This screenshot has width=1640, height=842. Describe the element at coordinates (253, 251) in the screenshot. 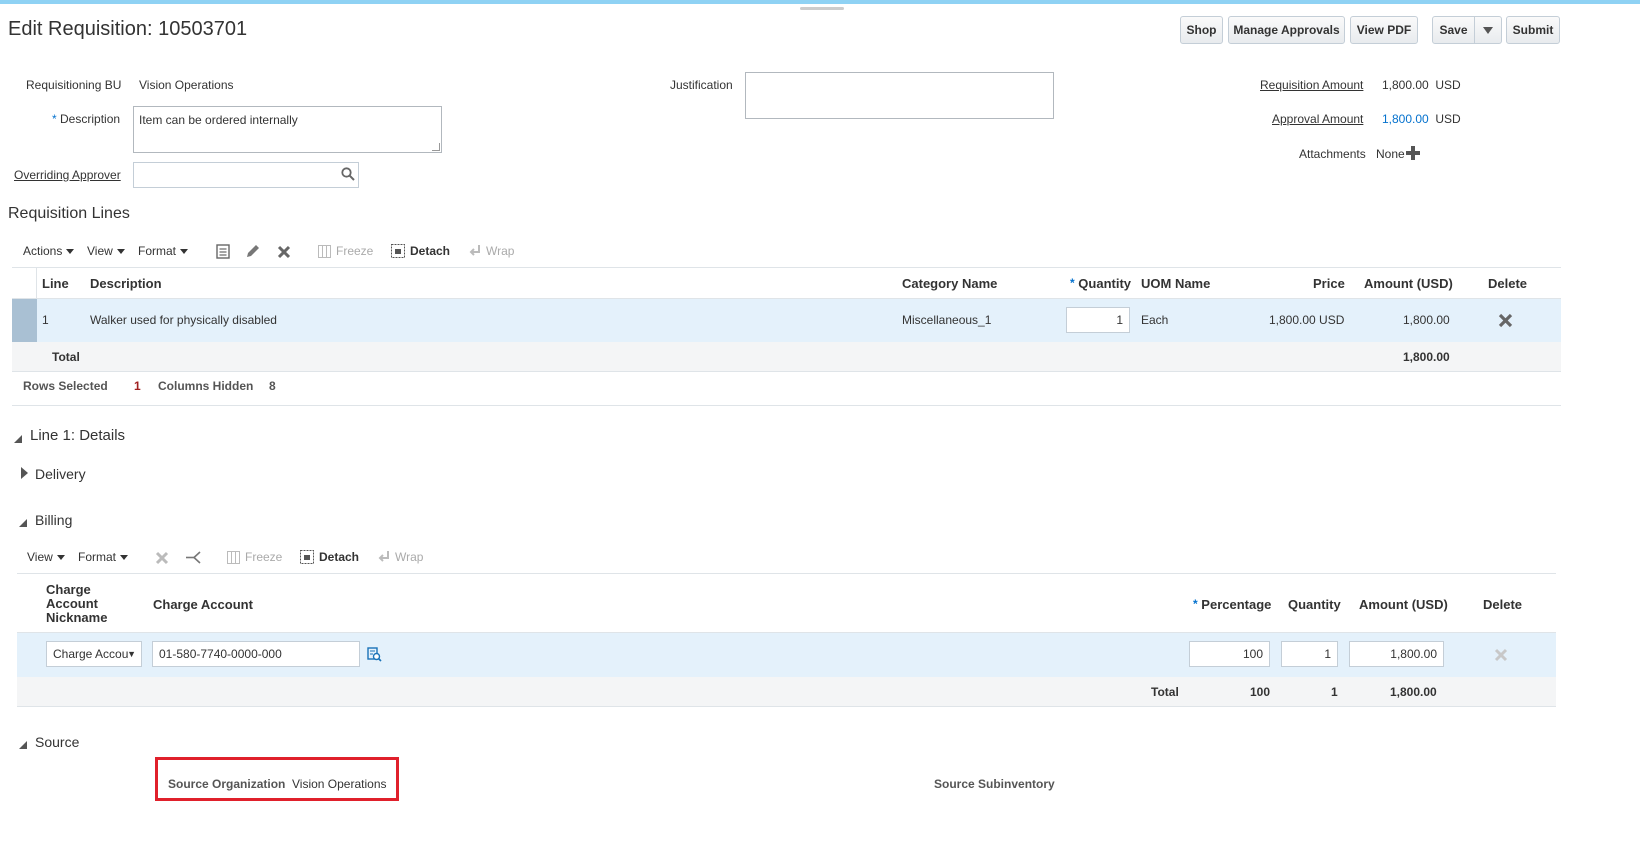

I see `edit-pencil-icon` at that location.